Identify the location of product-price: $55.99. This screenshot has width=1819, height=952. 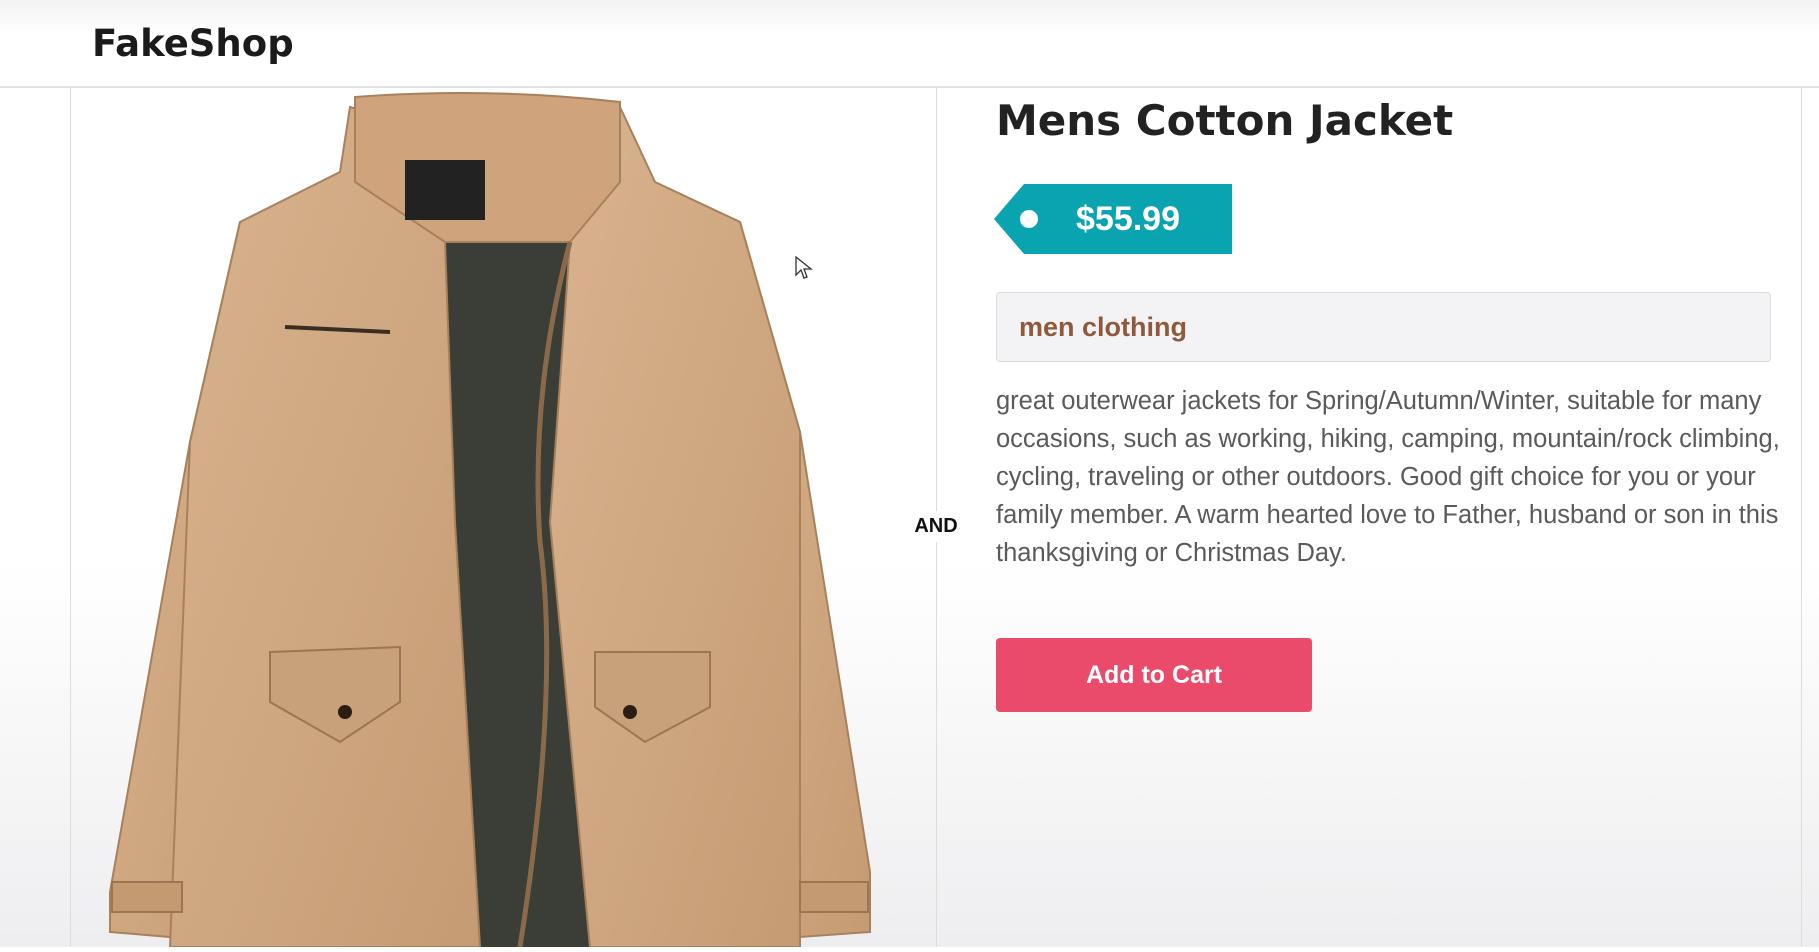
(1128, 219).